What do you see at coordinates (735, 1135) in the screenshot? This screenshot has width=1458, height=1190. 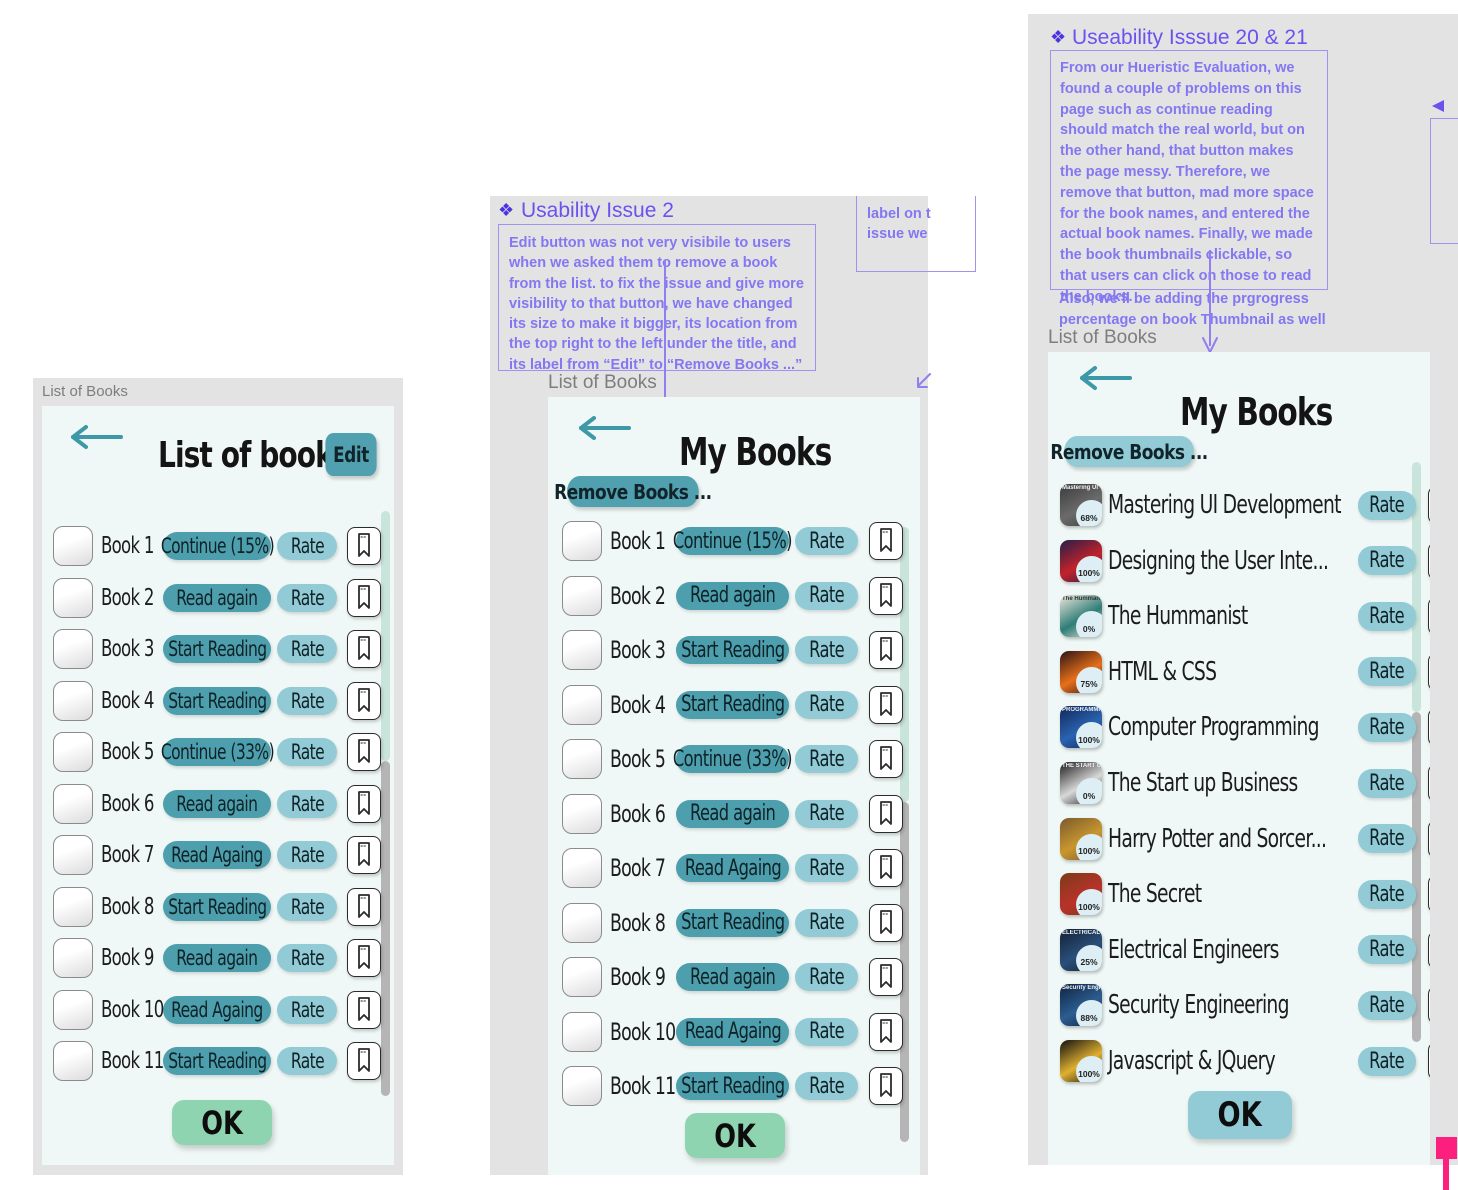 I see `ok-button-2: OK` at bounding box center [735, 1135].